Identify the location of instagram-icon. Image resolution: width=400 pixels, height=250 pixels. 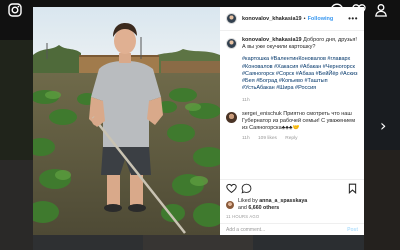
(15, 10).